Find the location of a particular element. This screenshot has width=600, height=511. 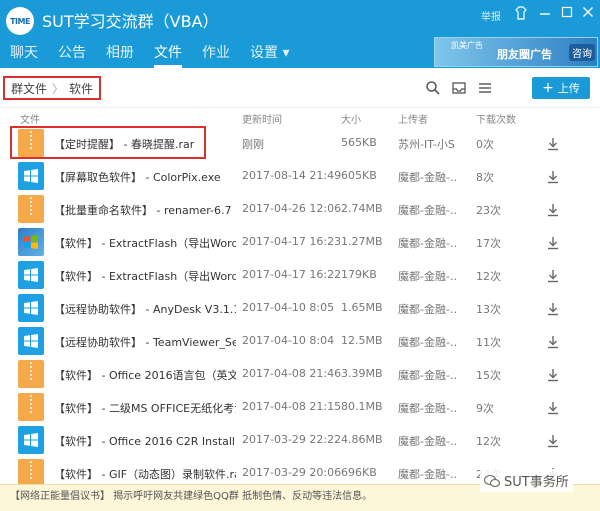

ad-banner: 凯美广告 朋友圈广告 咨询 is located at coordinates (516, 52).